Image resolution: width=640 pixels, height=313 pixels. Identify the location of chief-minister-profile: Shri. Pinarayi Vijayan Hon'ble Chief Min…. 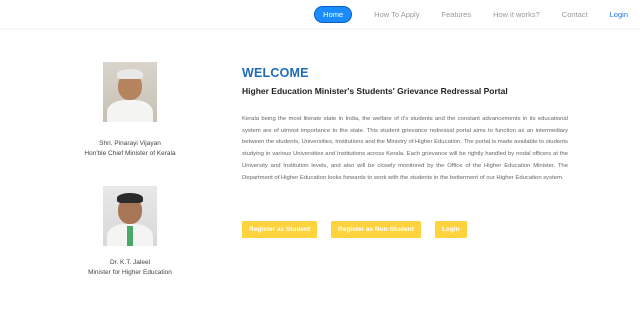
(130, 109).